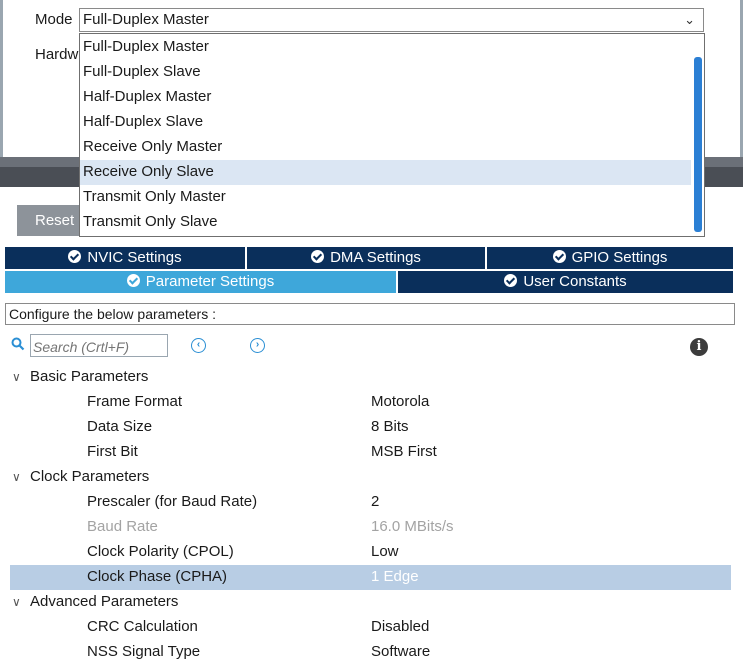  I want to click on info-icon: i, so click(699, 347).